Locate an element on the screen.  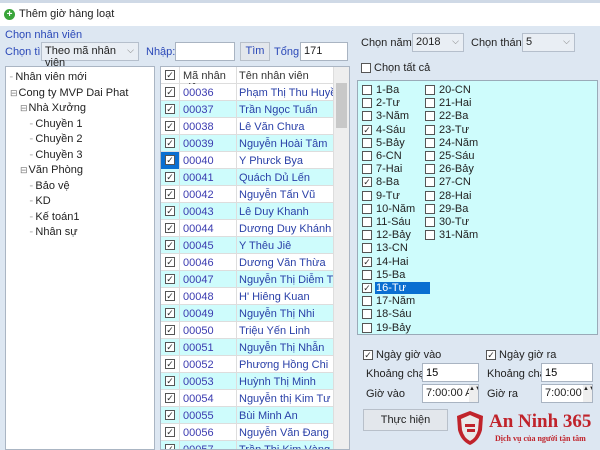
table-row: ✓ 00043 Lê Duy Khanh is located at coordinates (247, 211).